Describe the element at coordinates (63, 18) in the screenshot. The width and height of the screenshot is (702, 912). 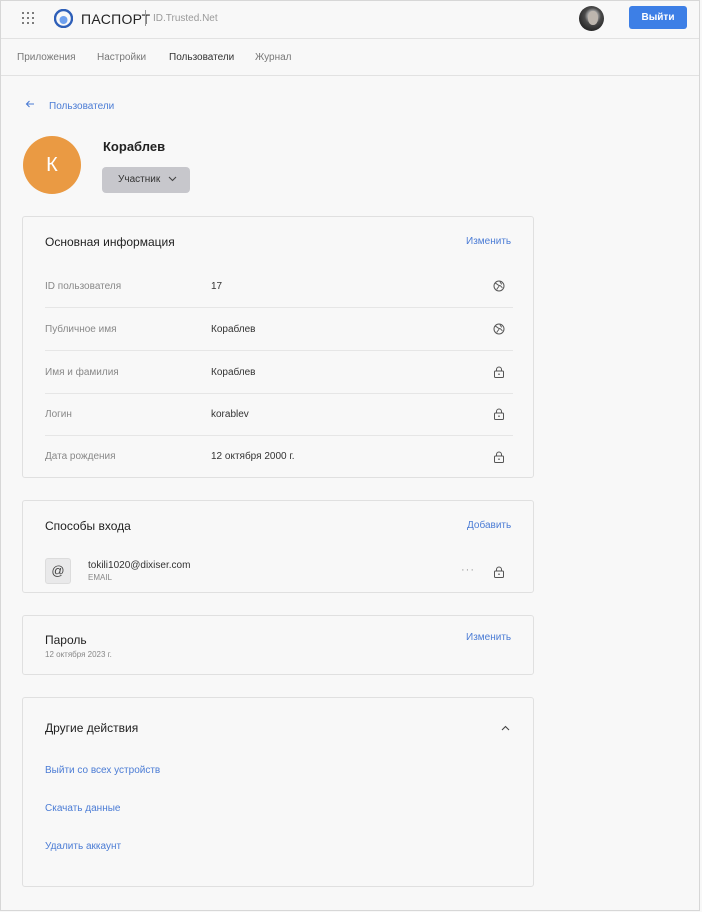
I see `passport-logo-icon` at that location.